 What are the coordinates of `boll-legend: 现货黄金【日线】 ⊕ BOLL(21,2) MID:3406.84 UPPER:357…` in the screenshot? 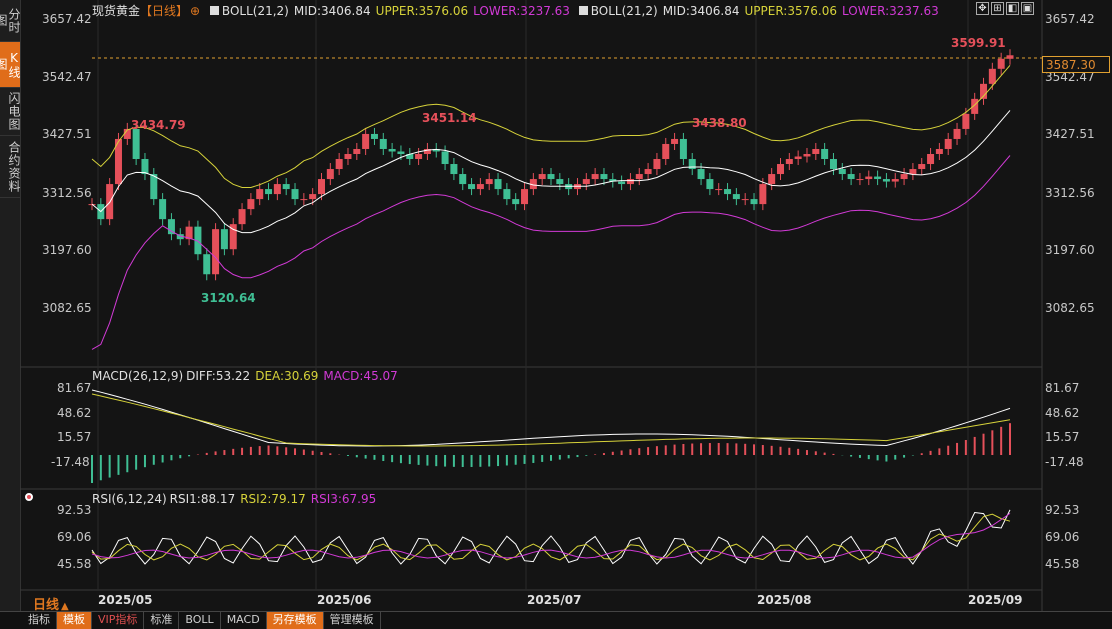 It's located at (518, 10).